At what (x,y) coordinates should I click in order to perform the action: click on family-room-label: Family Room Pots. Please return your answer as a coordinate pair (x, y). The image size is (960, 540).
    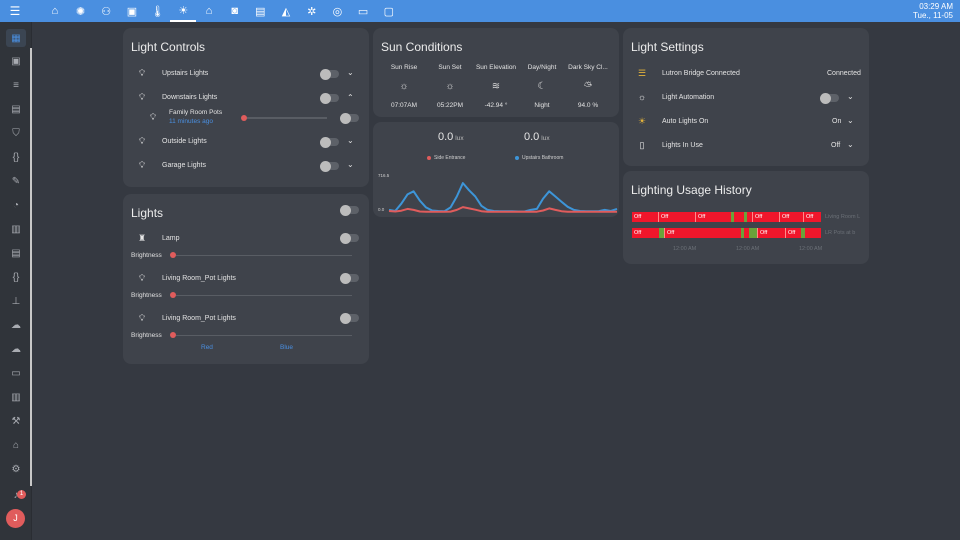
    Looking at the image, I should click on (196, 112).